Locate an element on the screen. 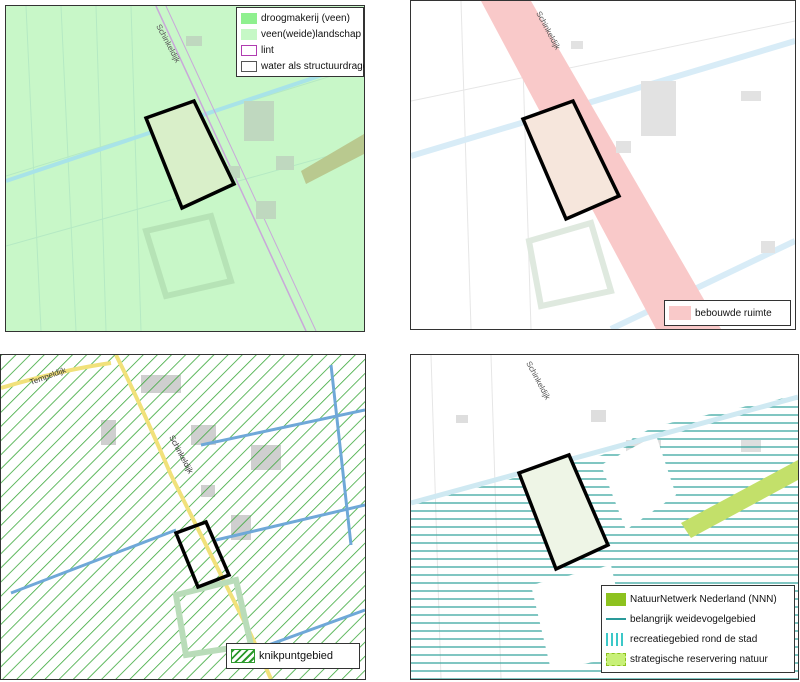  legend-label: lint is located at coordinates (267, 50).